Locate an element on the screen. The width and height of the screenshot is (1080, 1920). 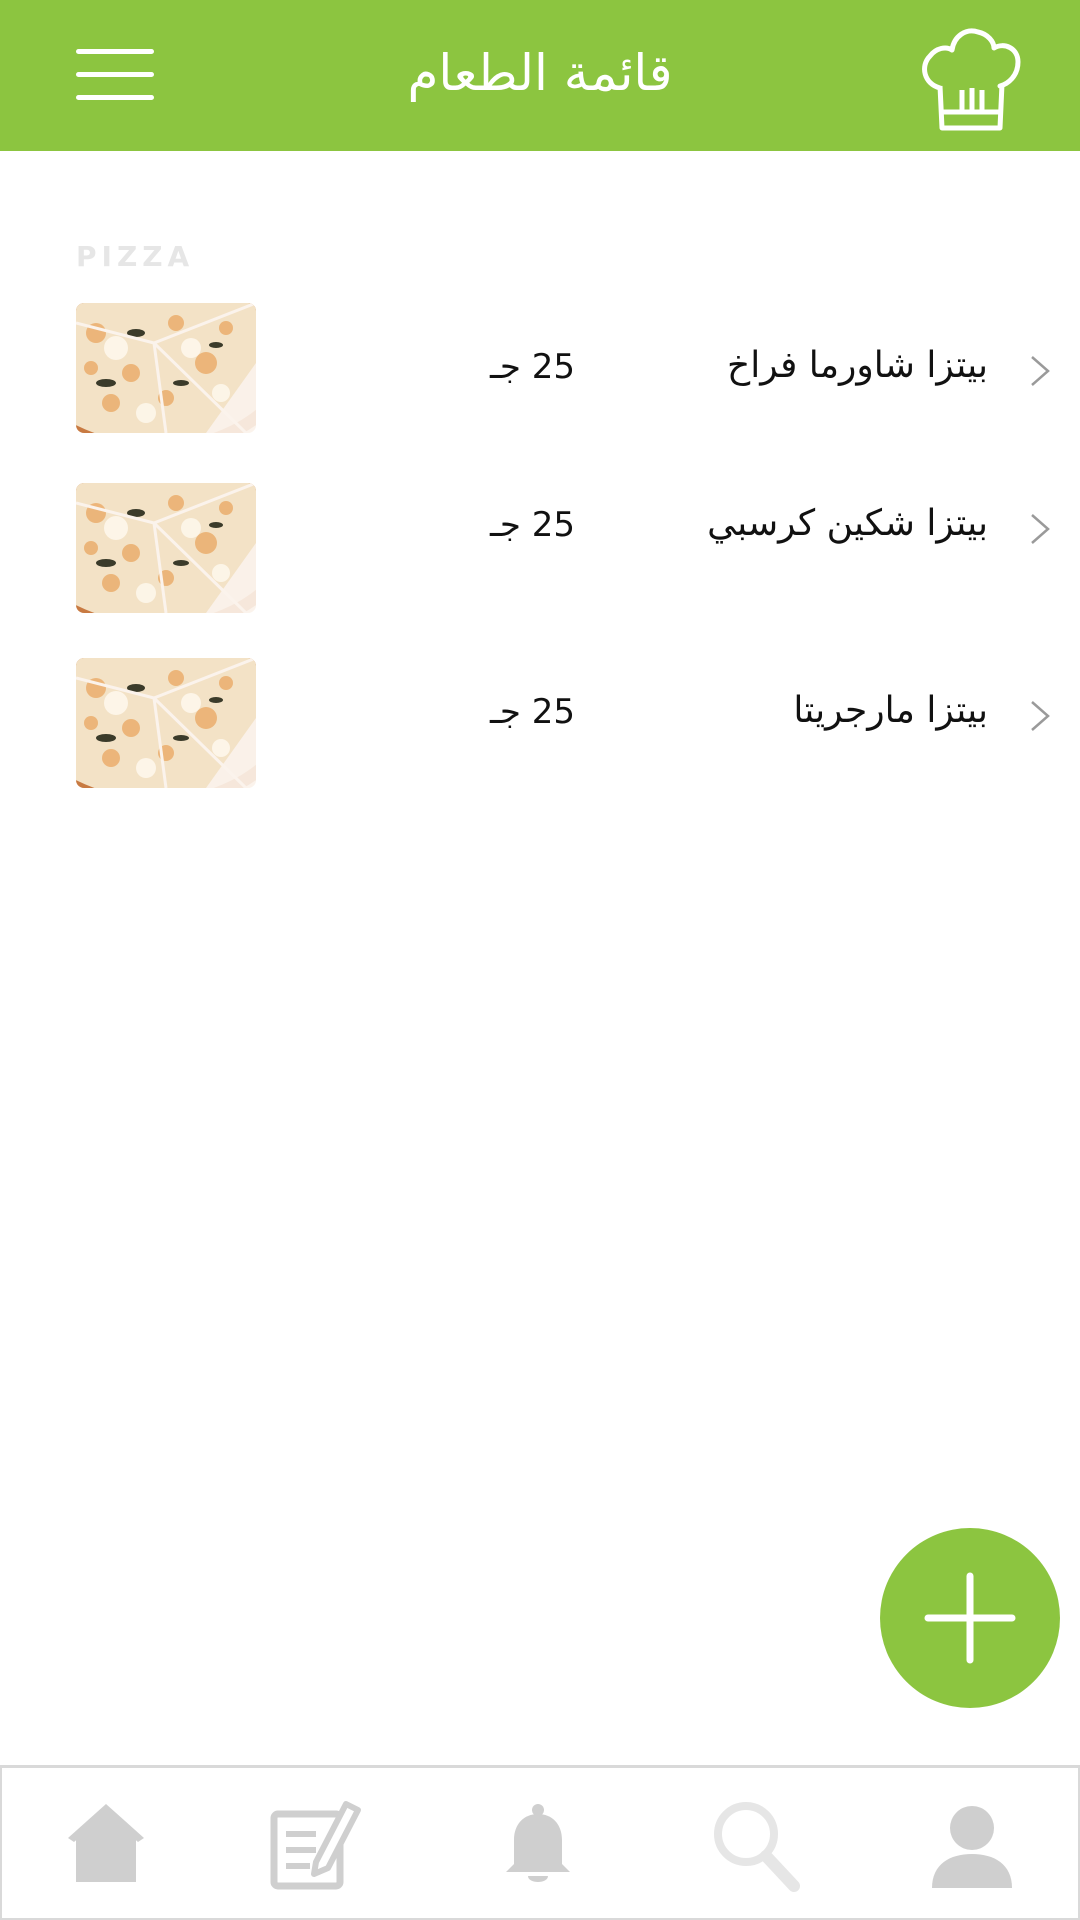
user-icon is located at coordinates (972, 1846).